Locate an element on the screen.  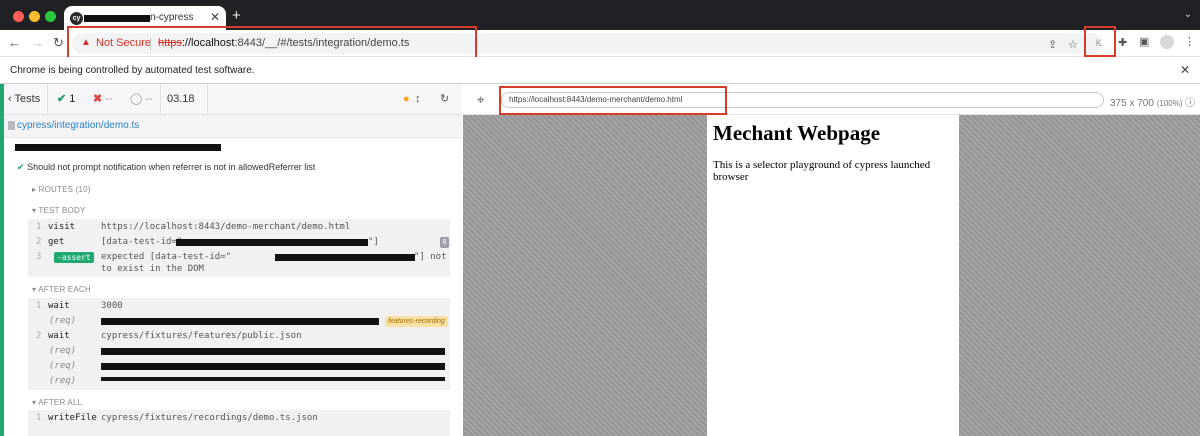
command-row: 2 get [data-test-id=" "] 0 is located at coordinates (239, 242).